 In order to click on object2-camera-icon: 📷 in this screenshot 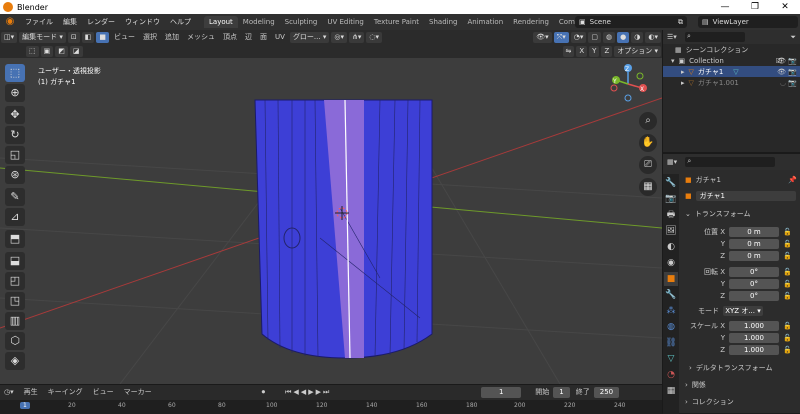, I will do `click(792, 83)`.